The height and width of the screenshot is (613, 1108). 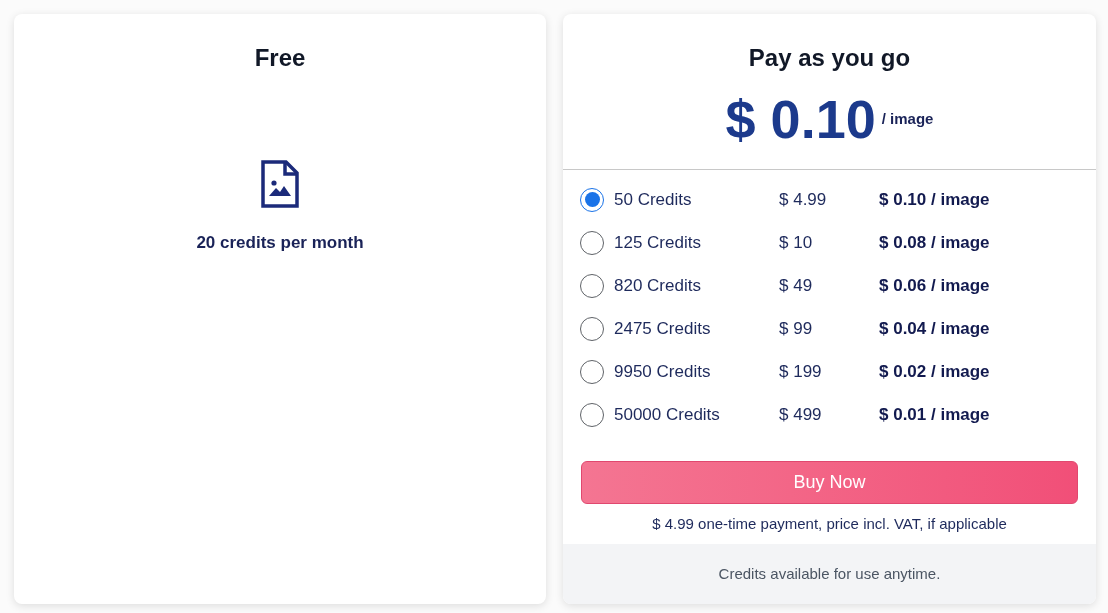 I want to click on package-price: $ 499, so click(x=801, y=414).